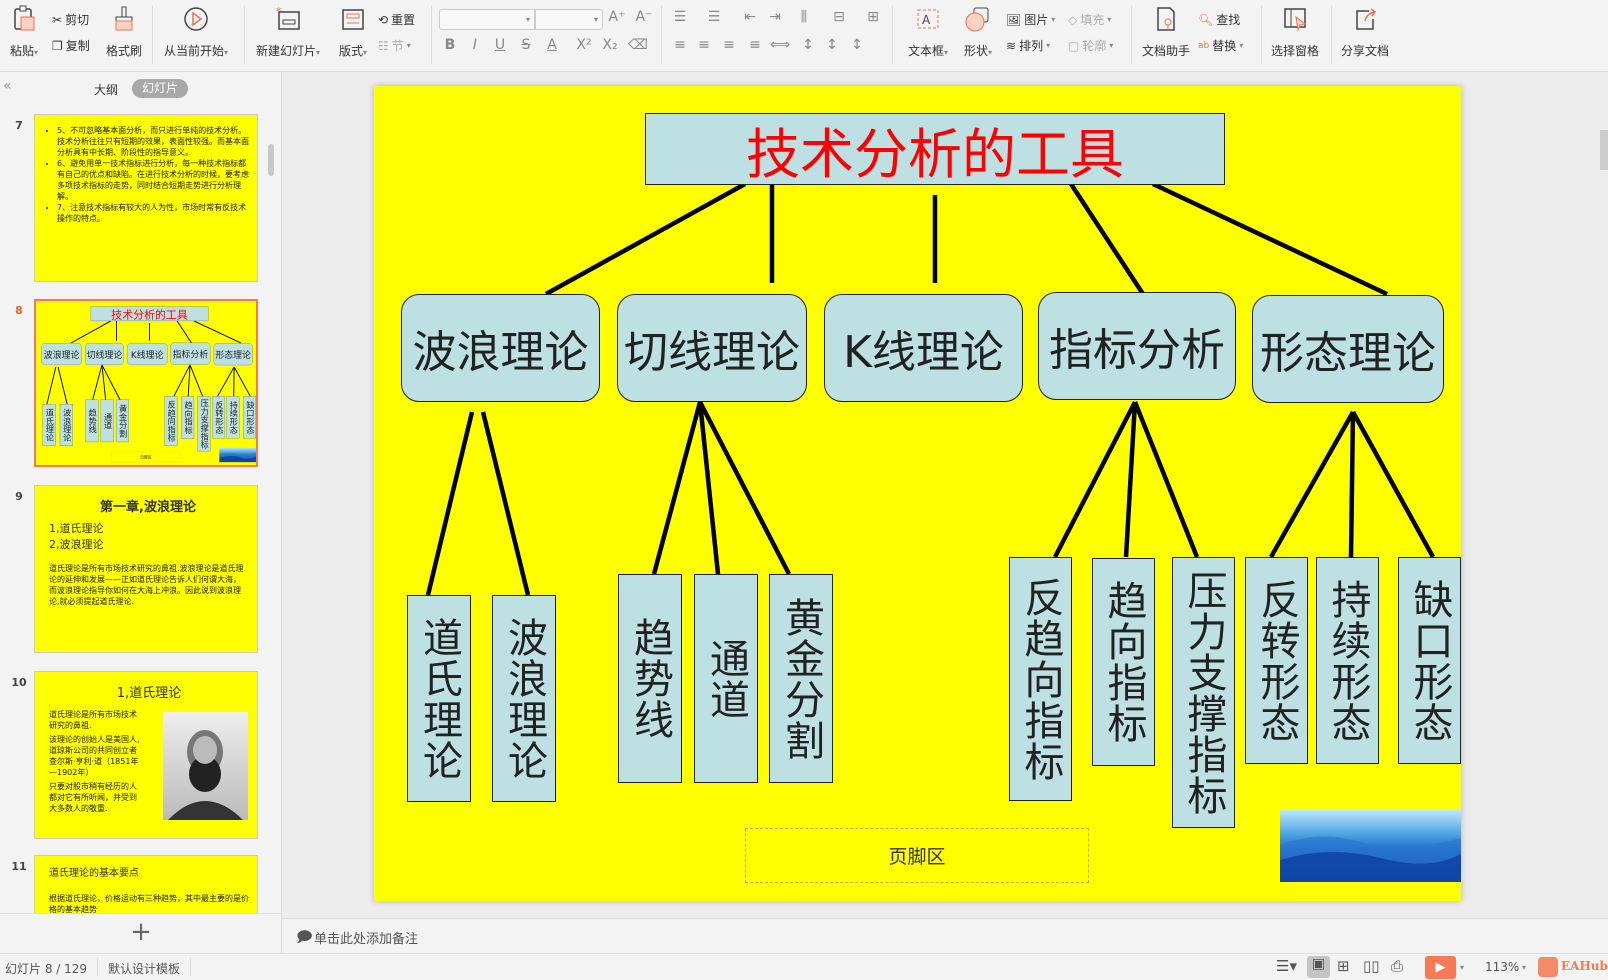 The height and width of the screenshot is (980, 1608). Describe the element at coordinates (780, 45) in the screenshot. I see `distribute-icon: ⟺` at that location.